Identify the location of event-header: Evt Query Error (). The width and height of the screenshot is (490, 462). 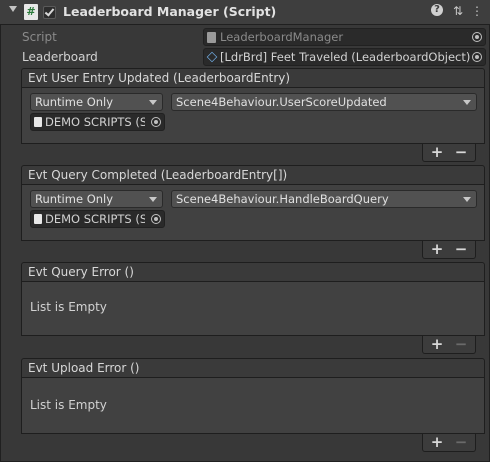
(253, 272).